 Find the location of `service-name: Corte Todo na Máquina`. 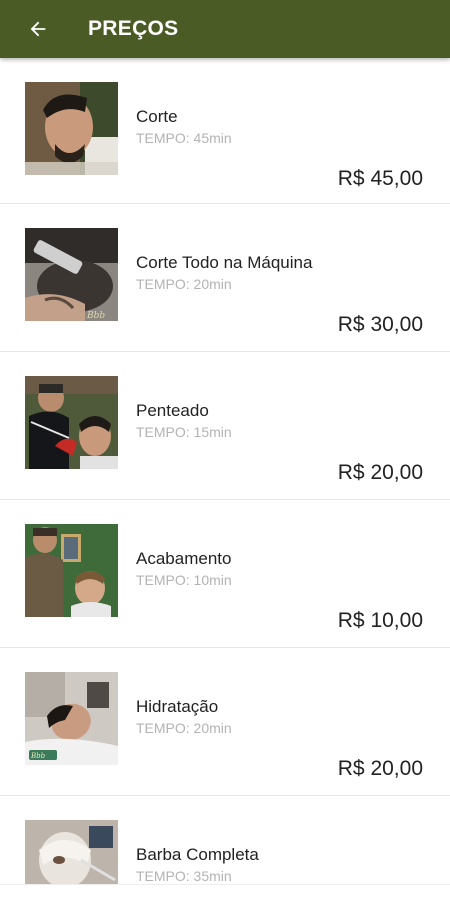

service-name: Corte Todo na Máquina is located at coordinates (224, 262).